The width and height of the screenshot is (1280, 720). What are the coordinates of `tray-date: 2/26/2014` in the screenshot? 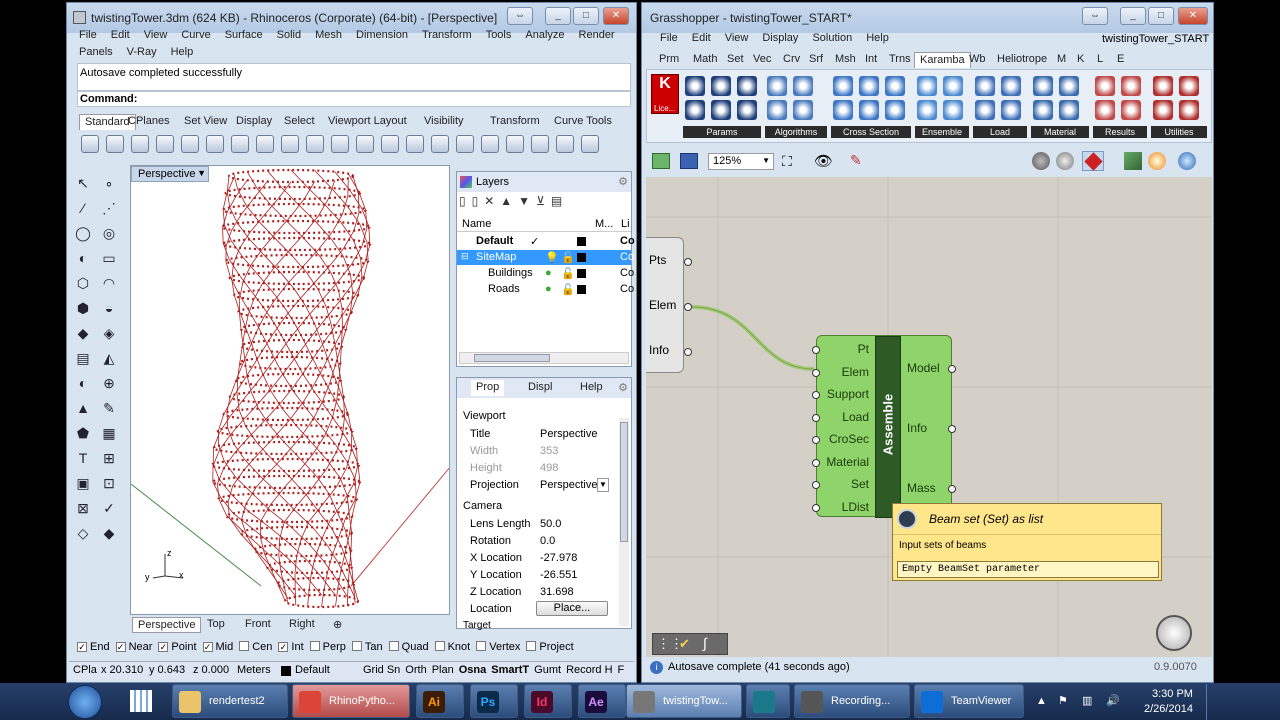 It's located at (1168, 709).